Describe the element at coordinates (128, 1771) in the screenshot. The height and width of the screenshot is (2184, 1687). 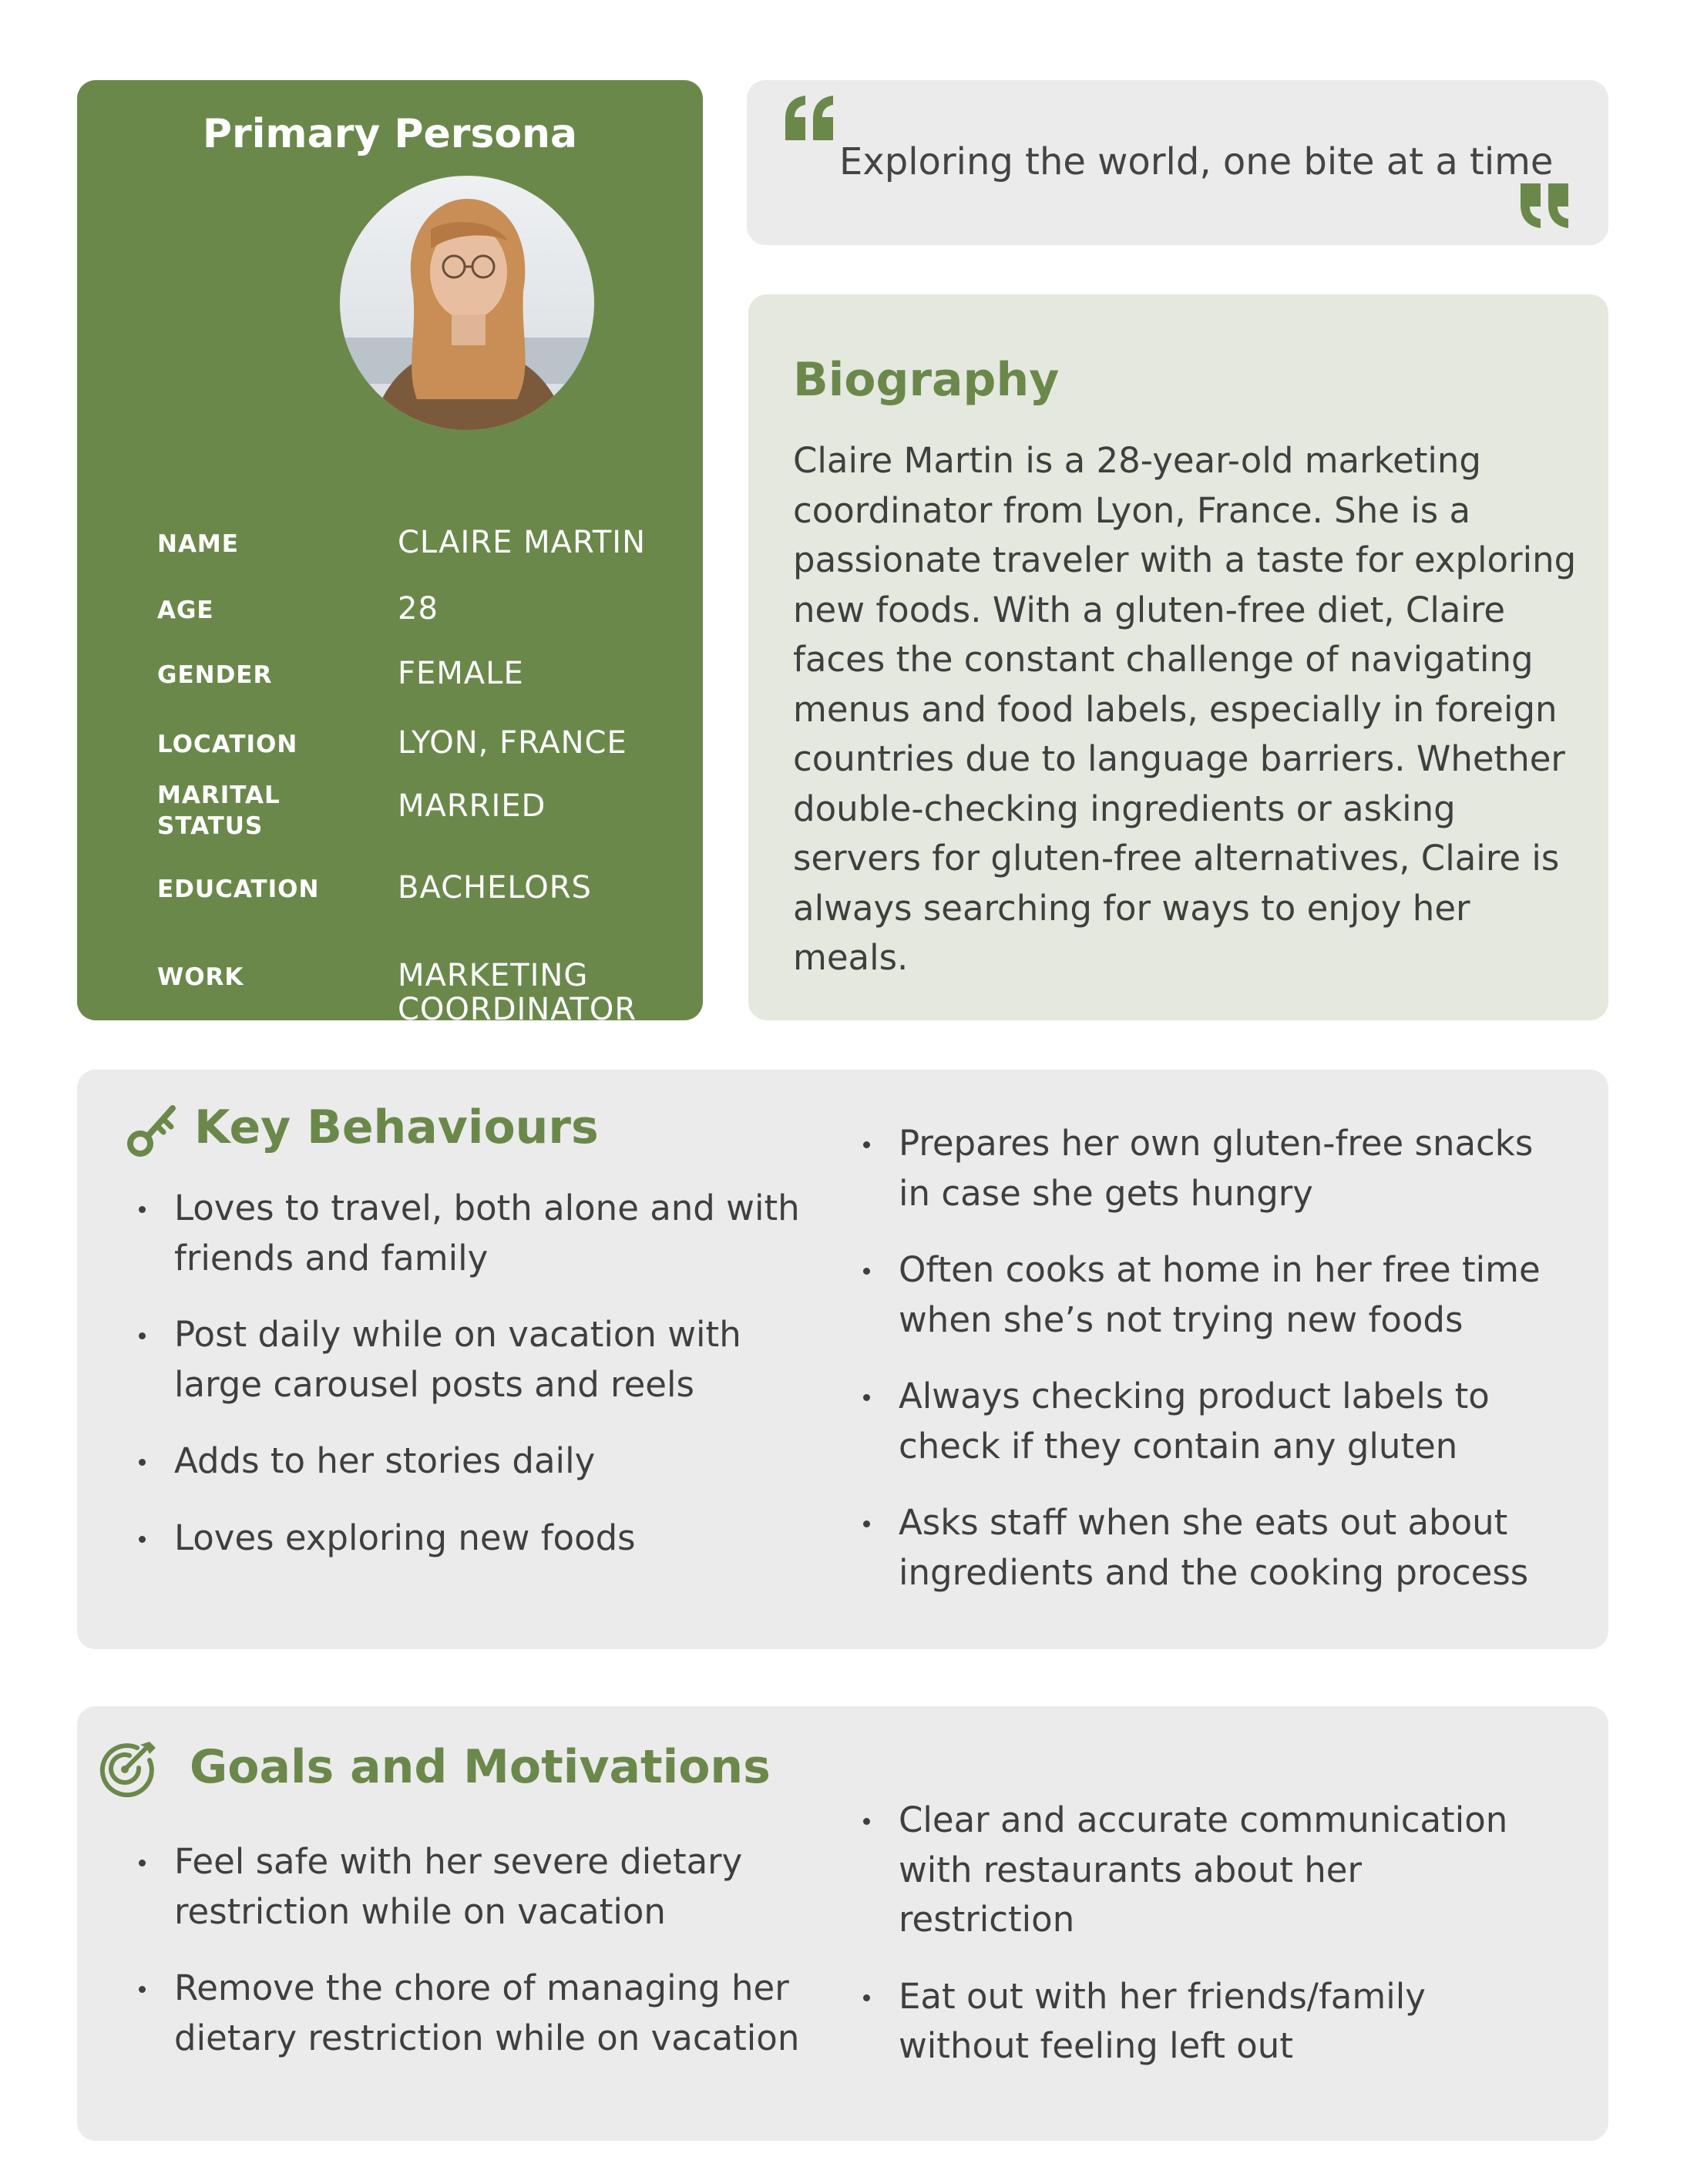
I see `target-icon` at that location.